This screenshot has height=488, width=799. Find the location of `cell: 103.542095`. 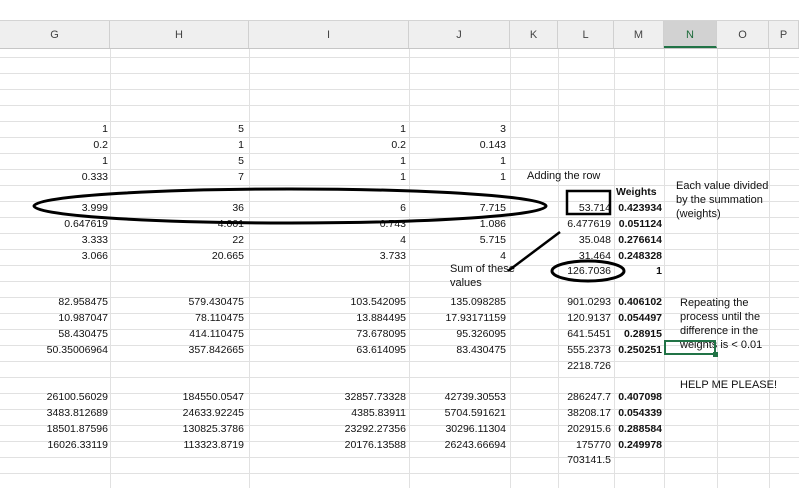

cell: 103.542095 is located at coordinates (363, 302).